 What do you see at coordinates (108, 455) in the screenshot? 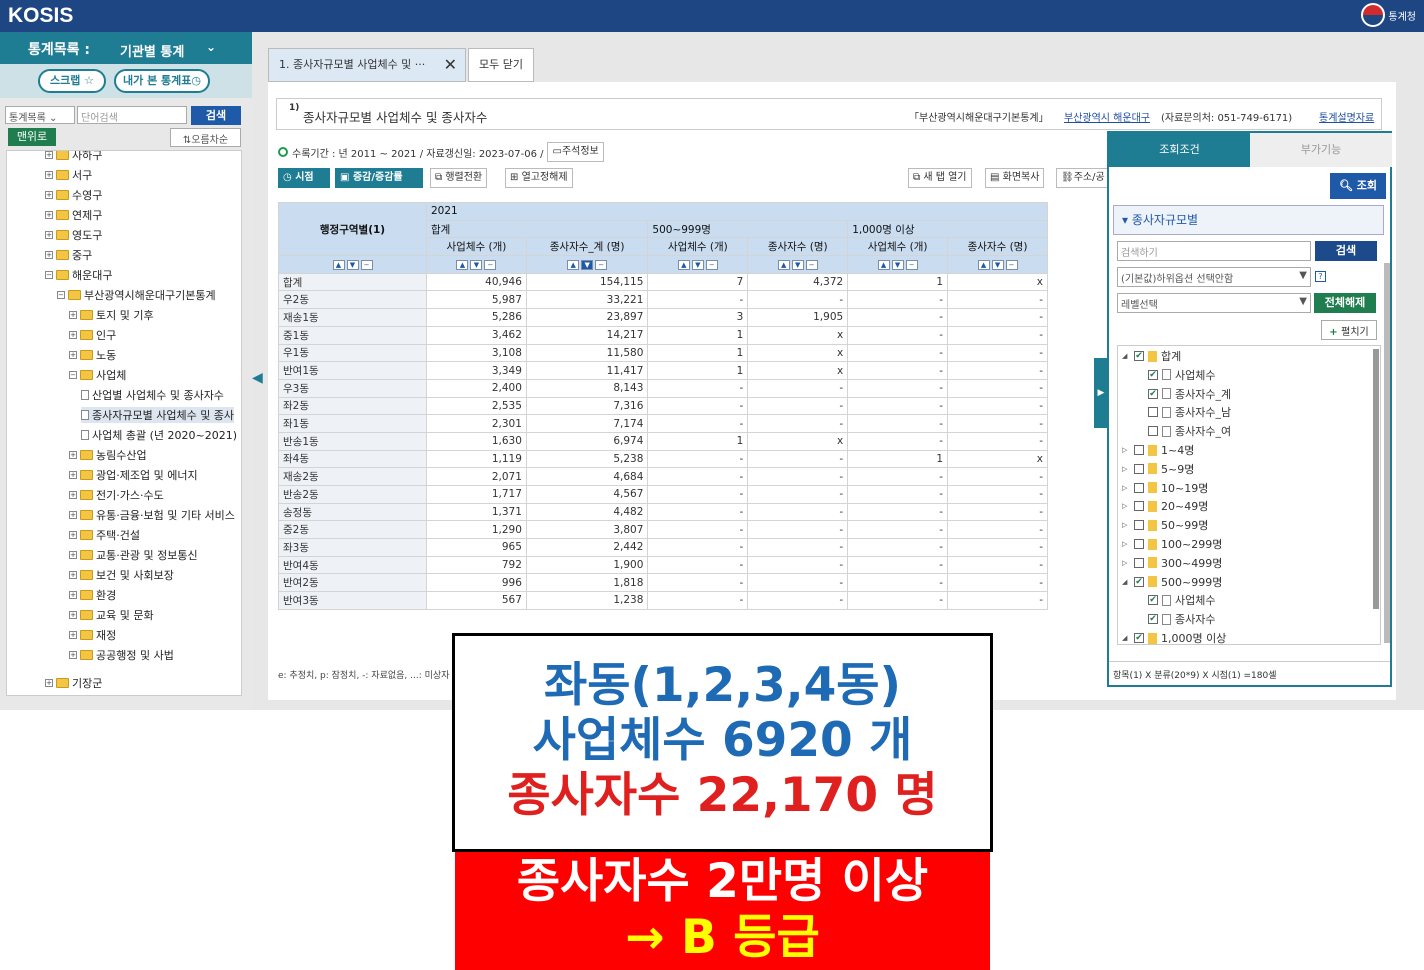
I see `tree-node: + 농림수산업` at bounding box center [108, 455].